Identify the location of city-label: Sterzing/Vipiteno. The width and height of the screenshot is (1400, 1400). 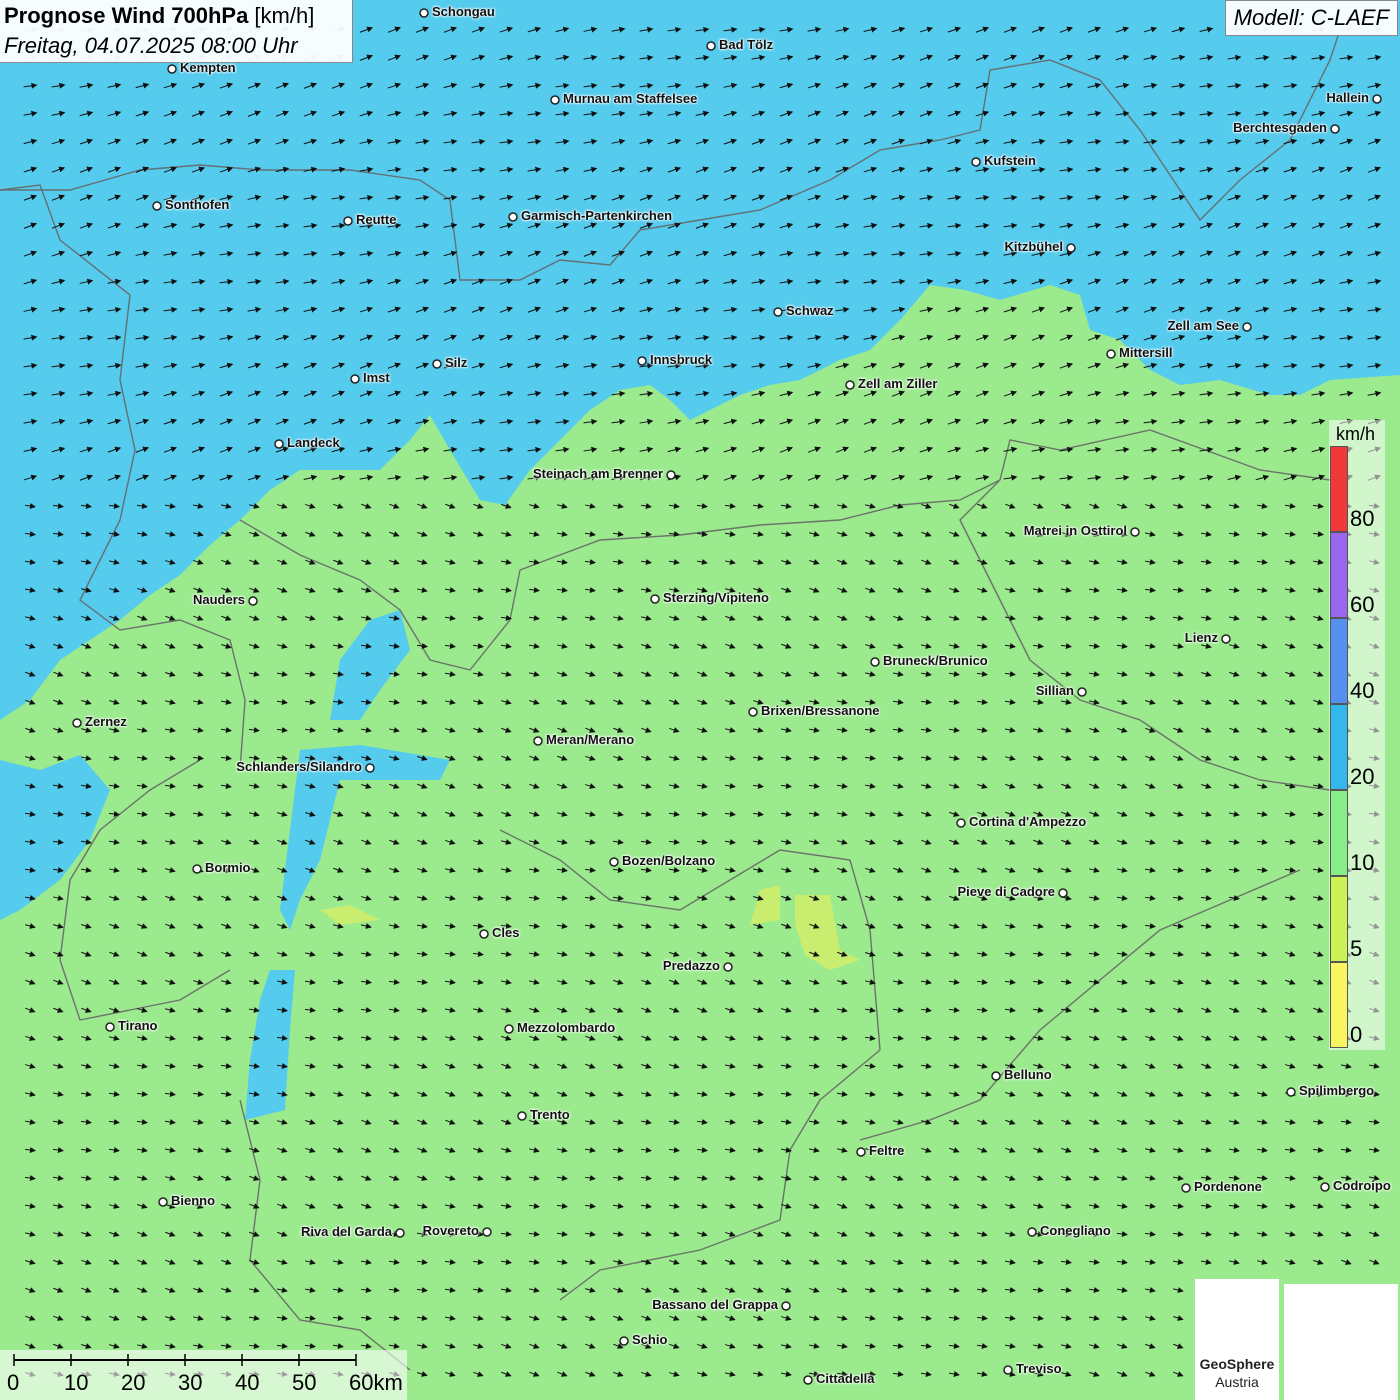
(716, 597).